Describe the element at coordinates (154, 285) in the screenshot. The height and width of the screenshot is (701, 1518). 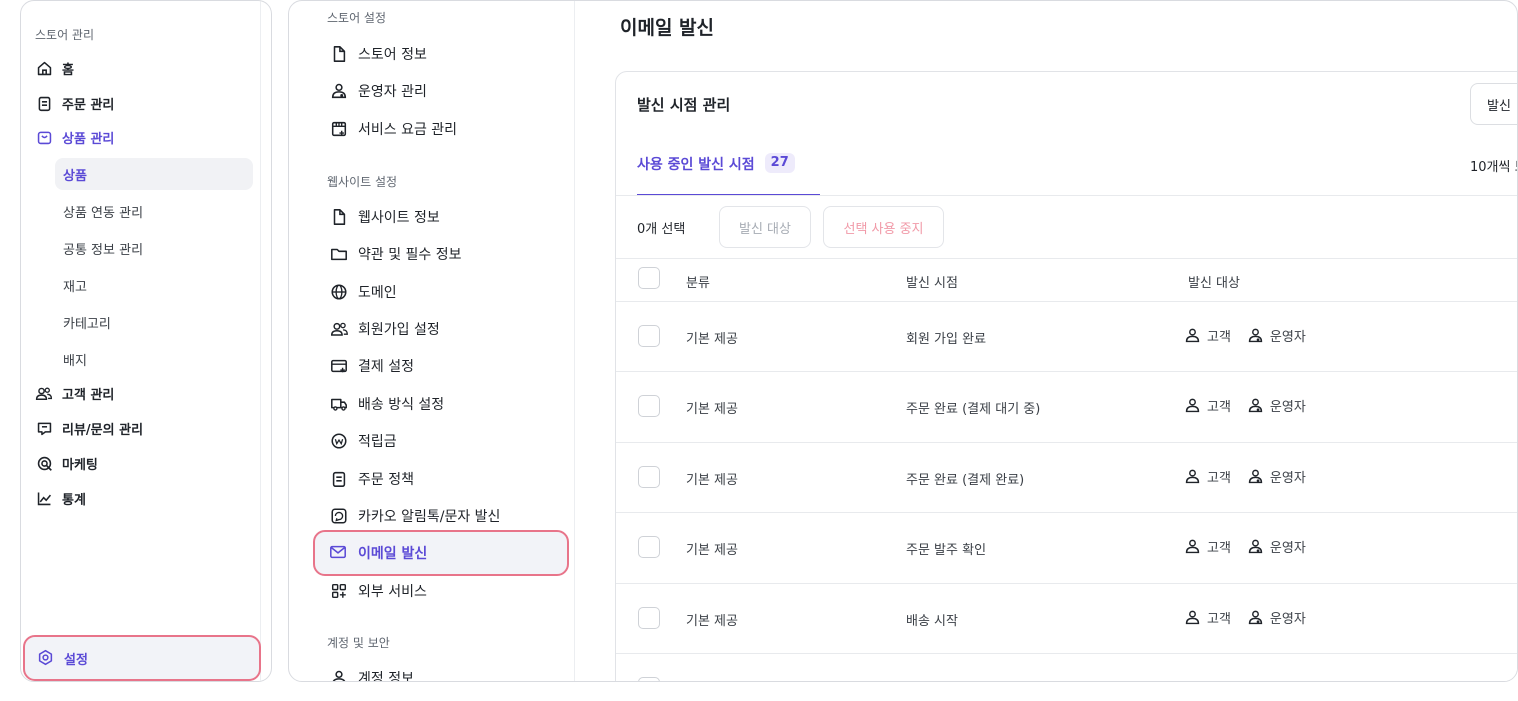
I see `sidebar-subitem-inventory: 재고` at that location.